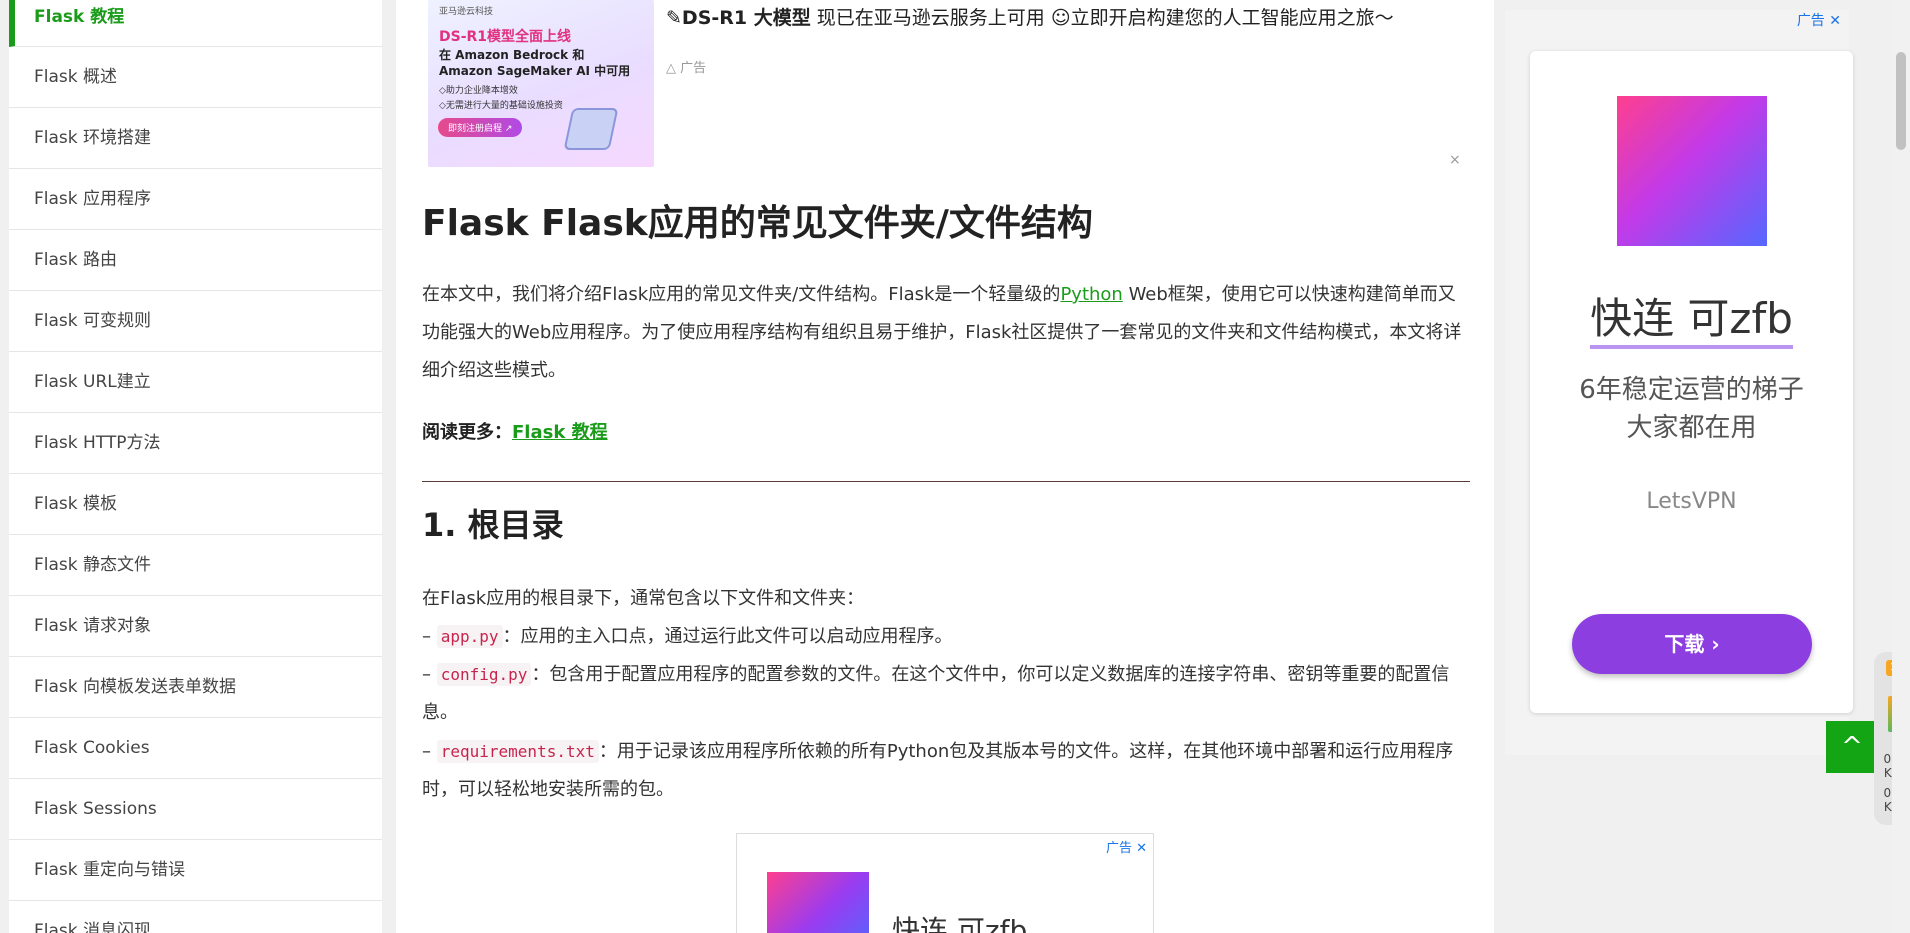 The height and width of the screenshot is (933, 1910). I want to click on sidebar-item-http-methods: Flask HTTP方法, so click(195, 443).